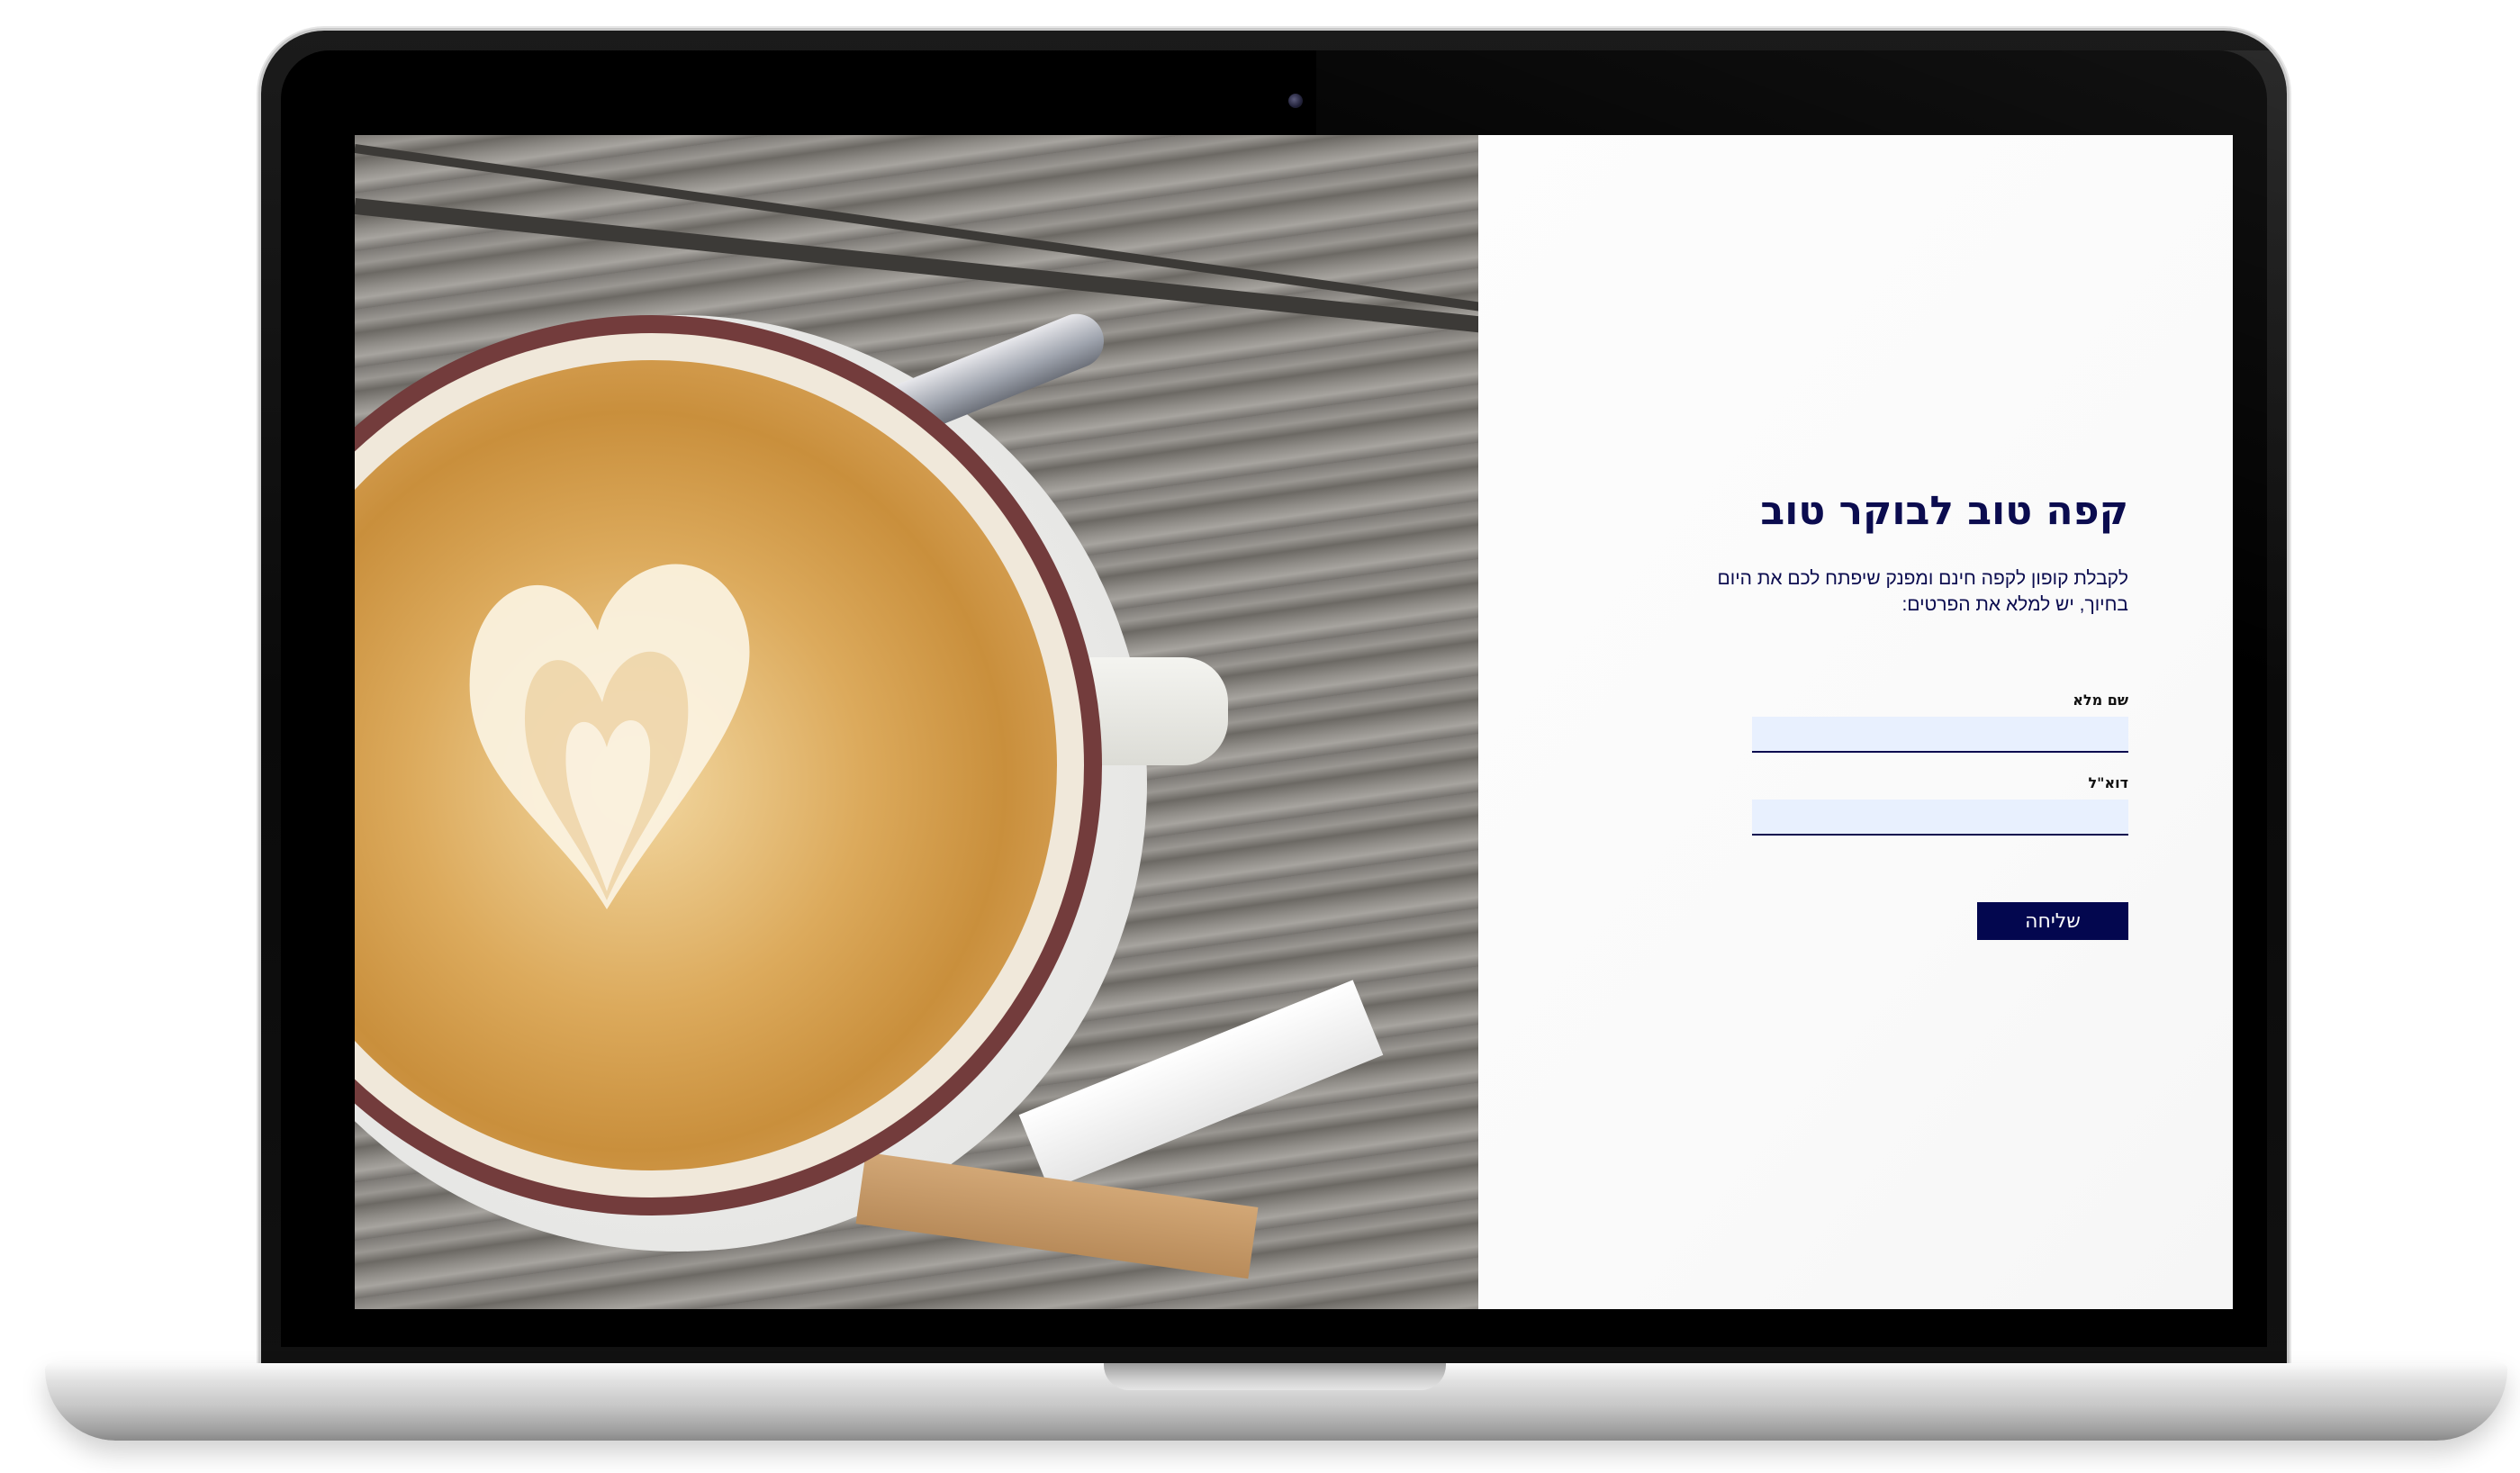  What do you see at coordinates (2014, 604) in the screenshot?
I see `intro-text-line2: בחיוך, יש למלא את הפרטים:` at bounding box center [2014, 604].